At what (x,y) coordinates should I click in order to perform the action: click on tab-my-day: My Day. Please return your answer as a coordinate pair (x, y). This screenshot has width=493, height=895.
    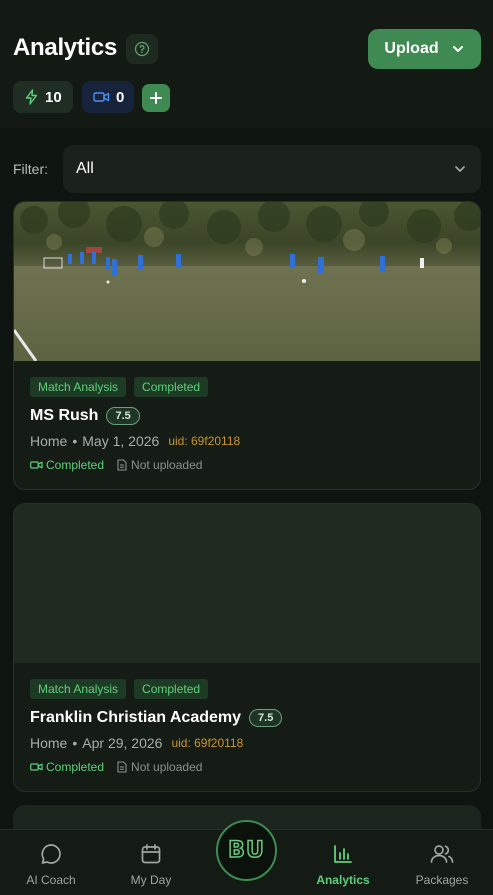
    Looking at the image, I should click on (151, 864).